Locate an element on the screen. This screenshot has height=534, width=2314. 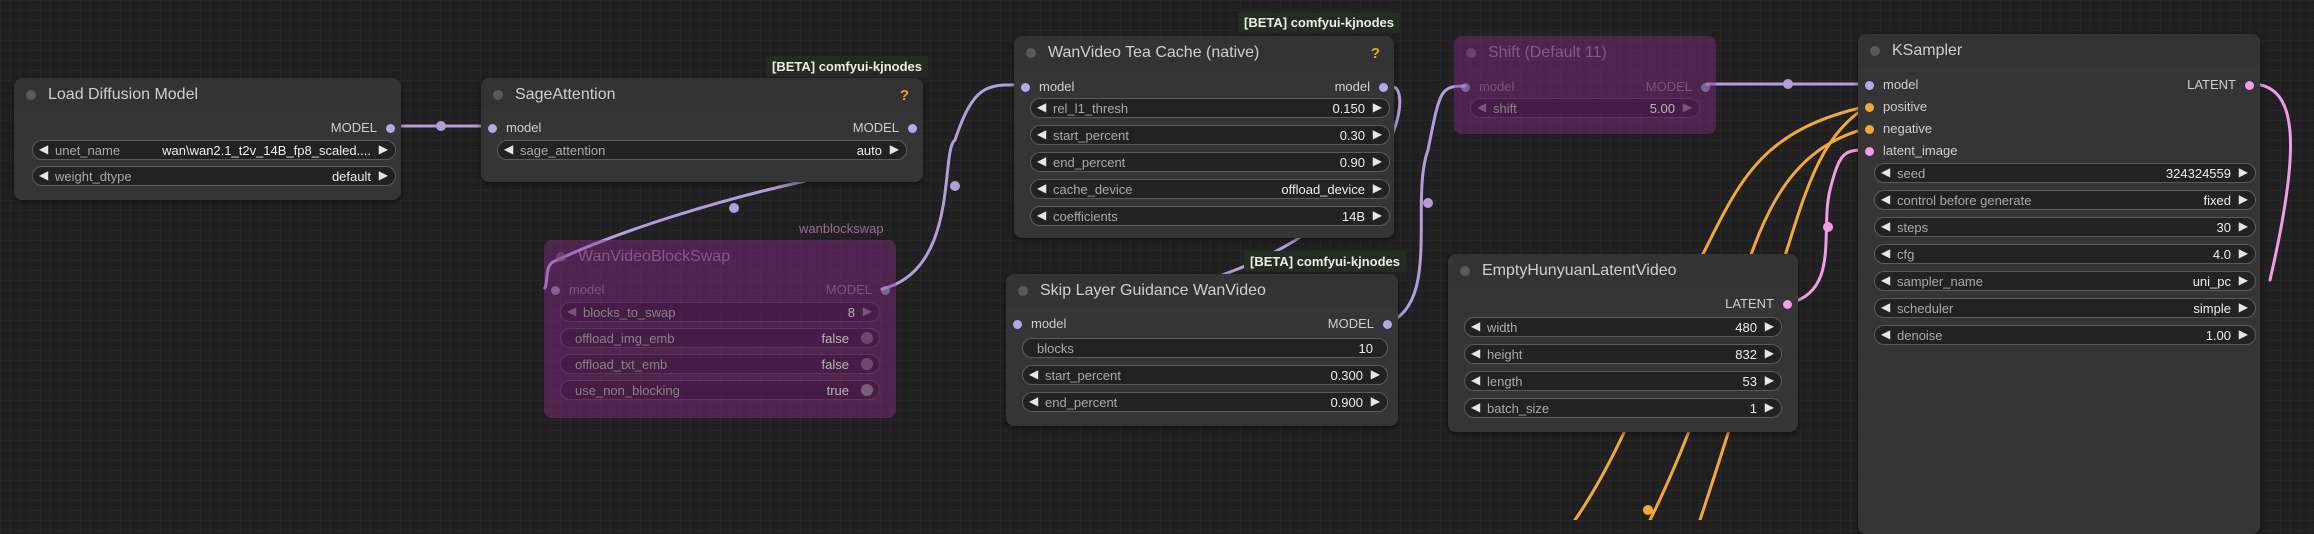
node-title-bar: EmptyHunyuanLatentVideo is located at coordinates (1623, 270).